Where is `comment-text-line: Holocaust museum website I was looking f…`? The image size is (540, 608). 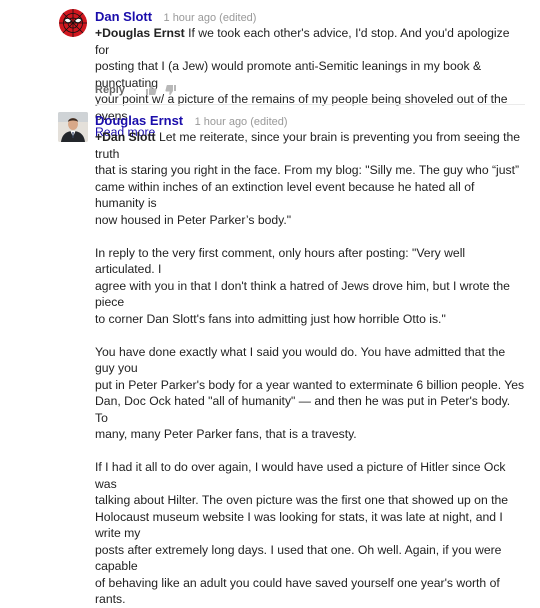
comment-text-line: Holocaust museum website I was looking f… is located at coordinates (299, 525).